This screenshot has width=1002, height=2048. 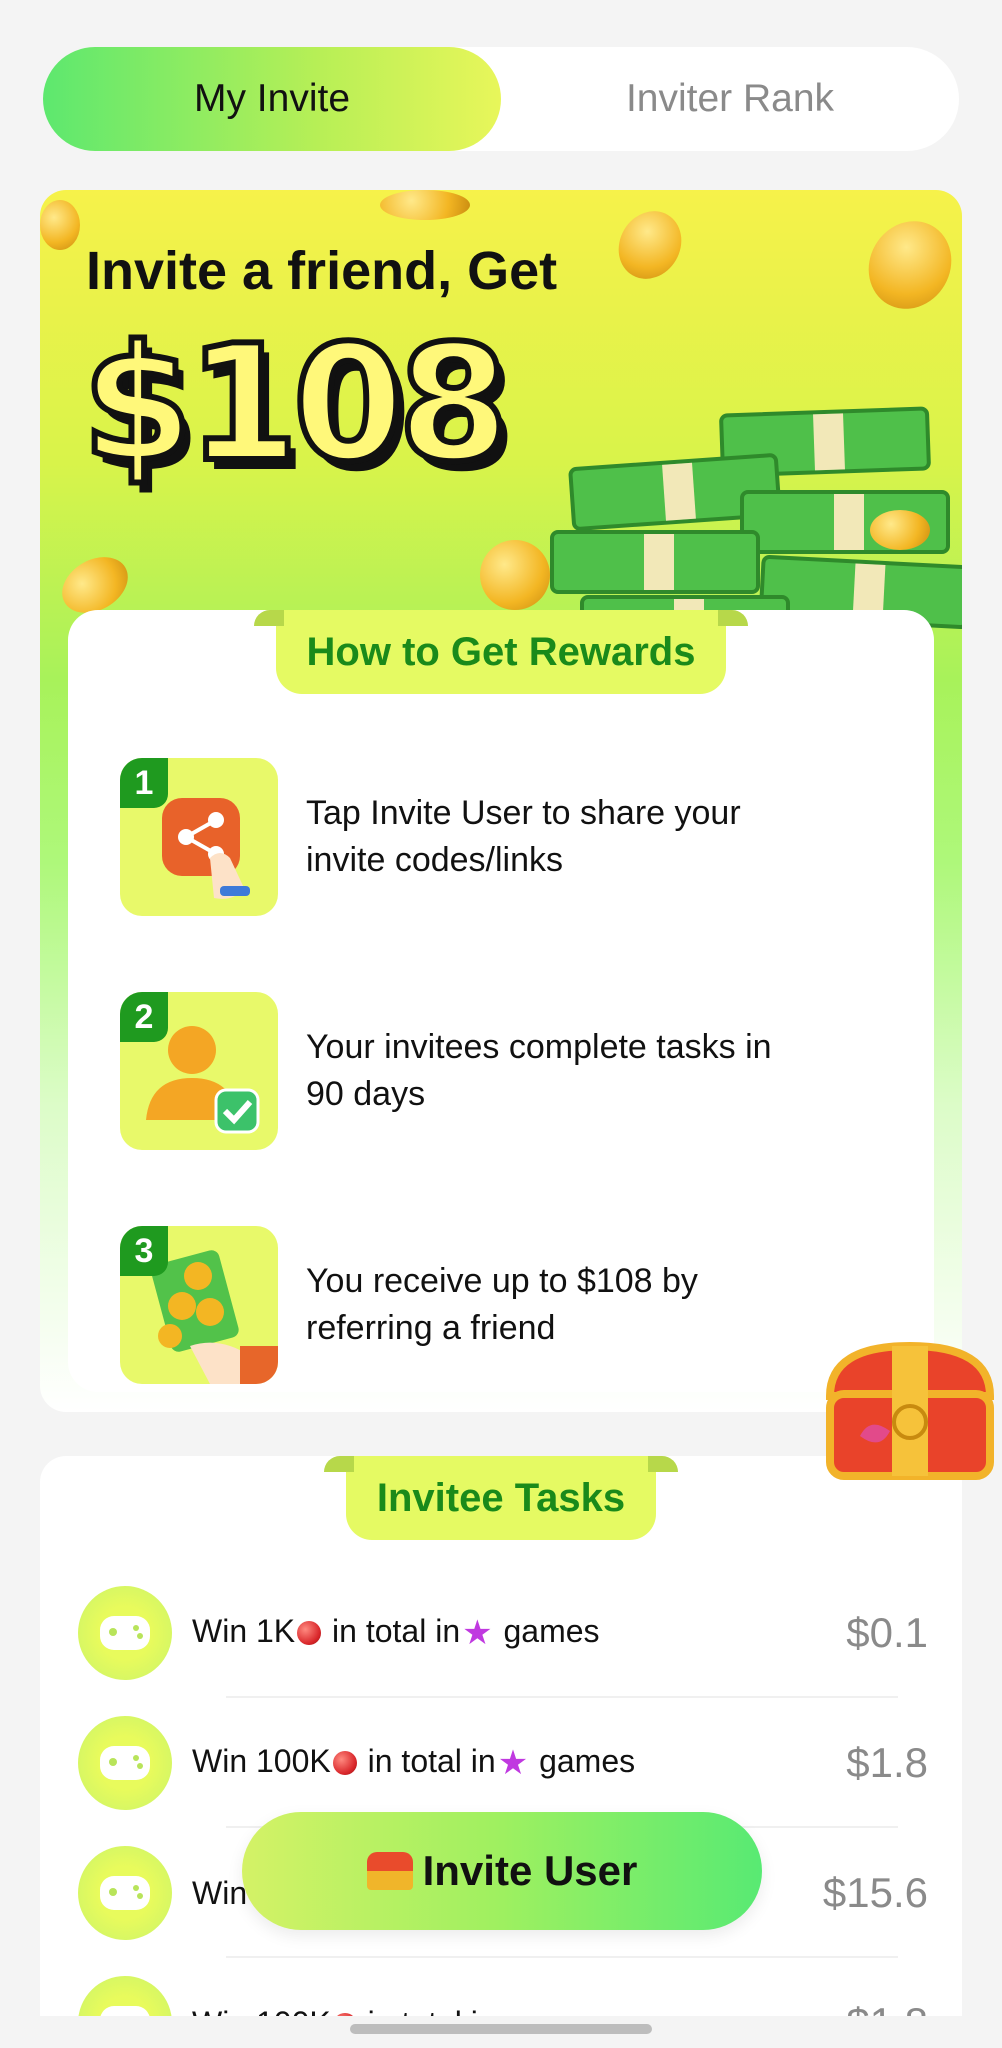 I want to click on rewards-heading: How to Get Rewards, so click(x=501, y=652).